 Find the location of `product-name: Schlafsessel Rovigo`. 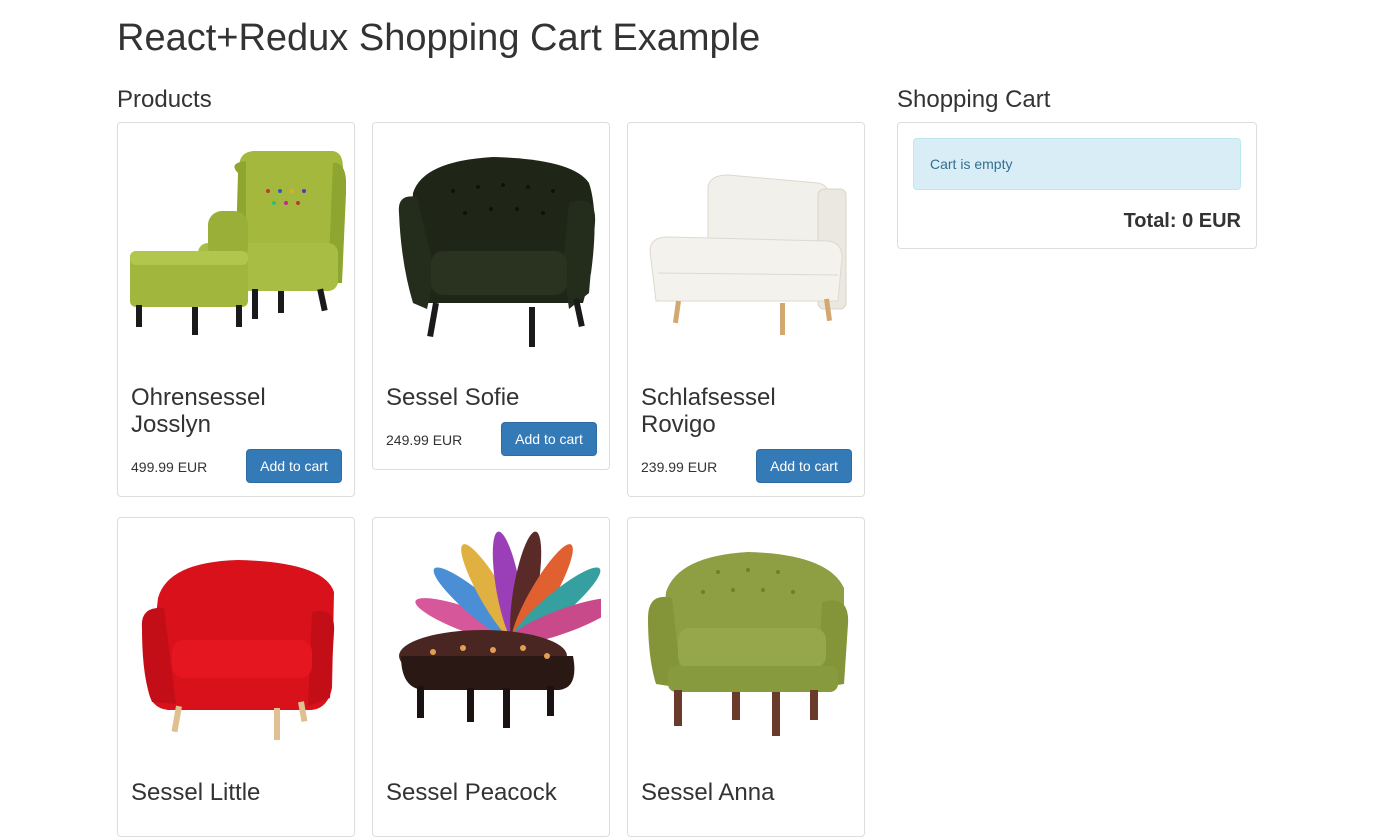

product-name: Schlafsessel Rovigo is located at coordinates (708, 411).